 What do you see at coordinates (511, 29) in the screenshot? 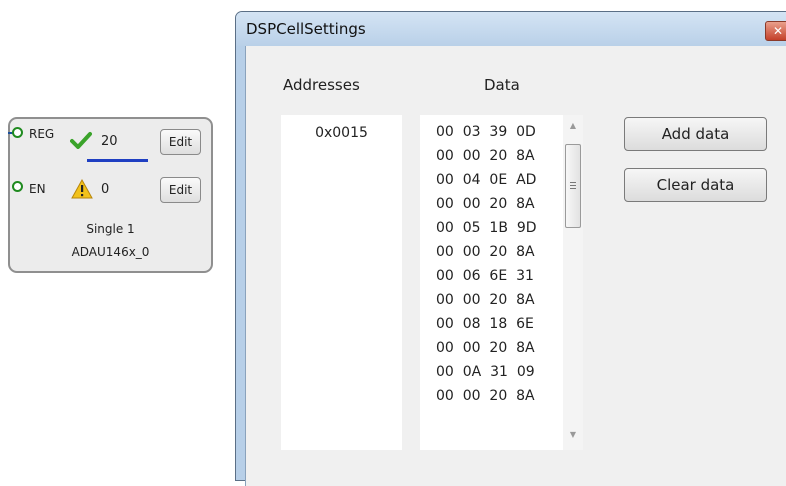
I see `title-bar: DSPCellSettings ✕` at bounding box center [511, 29].